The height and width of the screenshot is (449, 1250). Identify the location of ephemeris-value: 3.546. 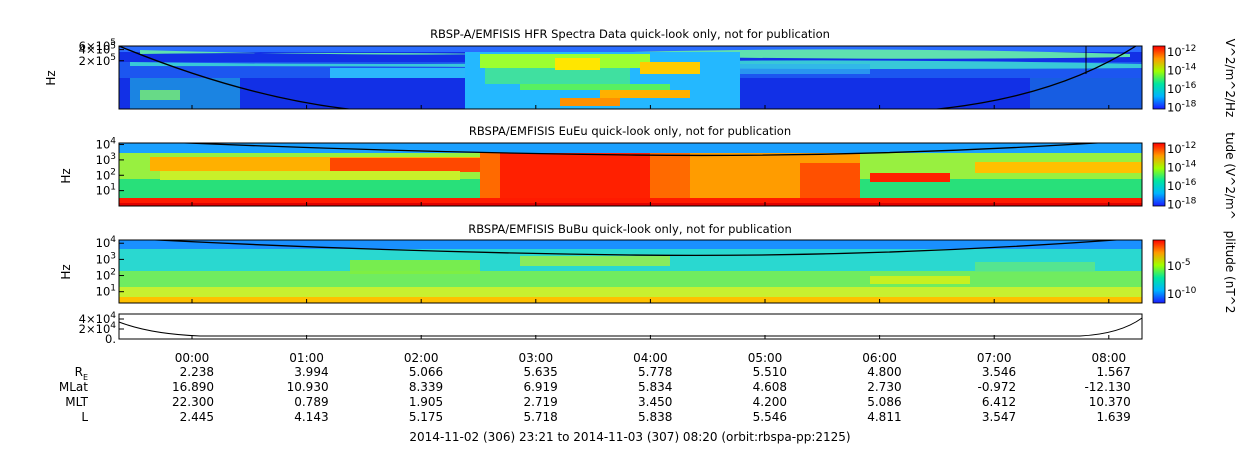
(999, 372).